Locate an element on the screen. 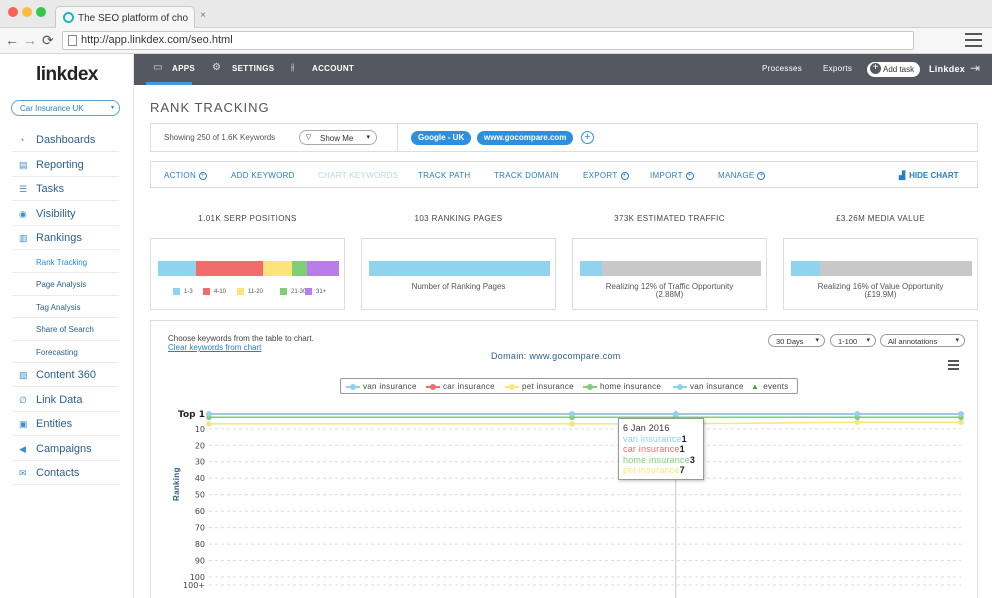 This screenshot has height=598, width=992. tooltip-series-value: 1 is located at coordinates (684, 438).